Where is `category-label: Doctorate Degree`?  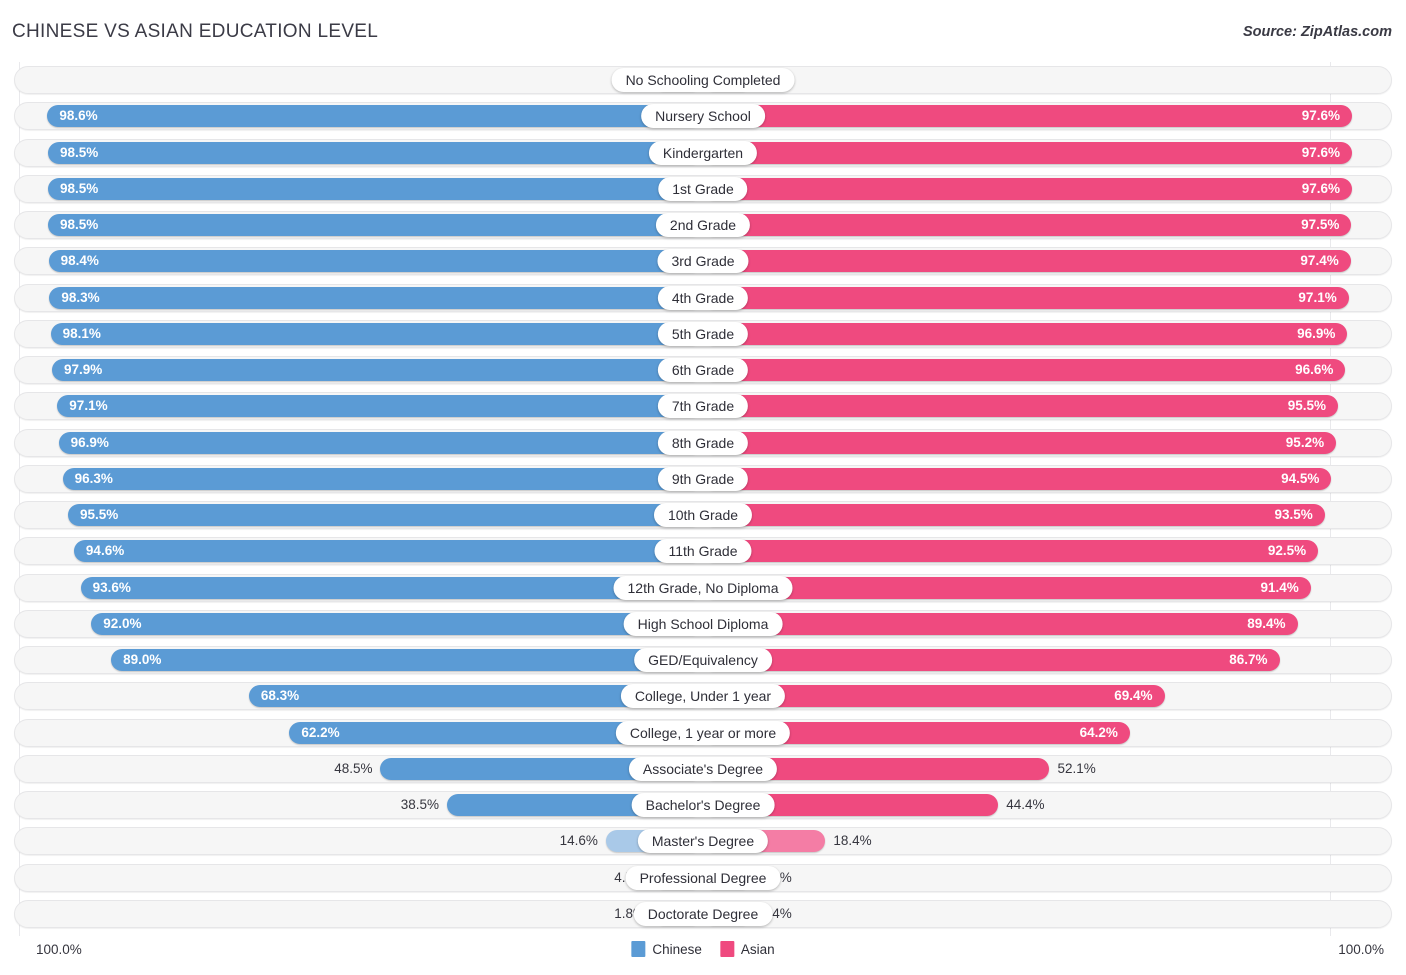
category-label: Doctorate Degree is located at coordinates (703, 913).